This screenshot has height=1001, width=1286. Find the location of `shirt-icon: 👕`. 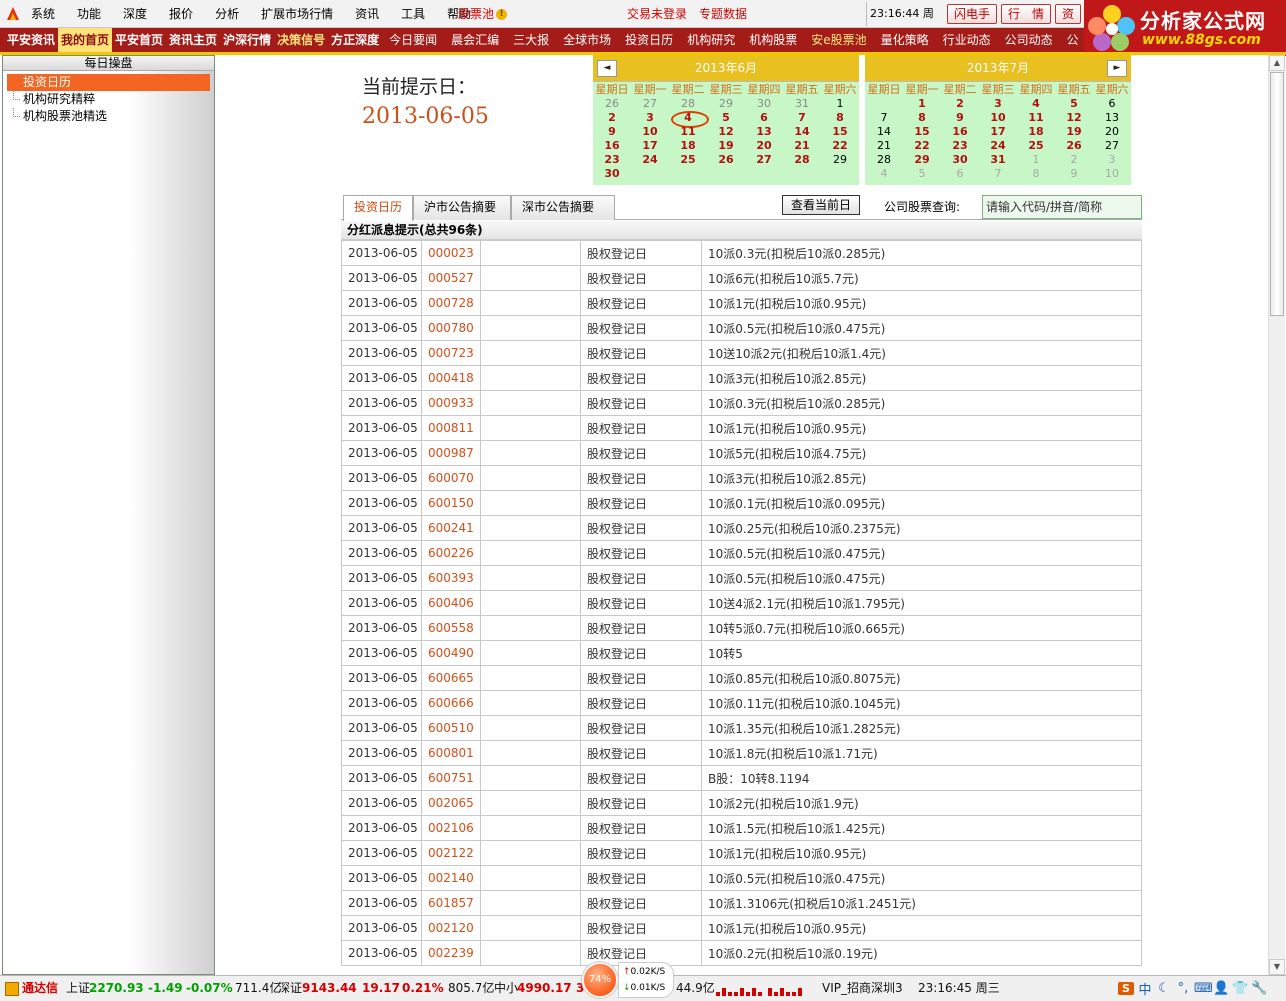

shirt-icon: 👕 is located at coordinates (1240, 988).